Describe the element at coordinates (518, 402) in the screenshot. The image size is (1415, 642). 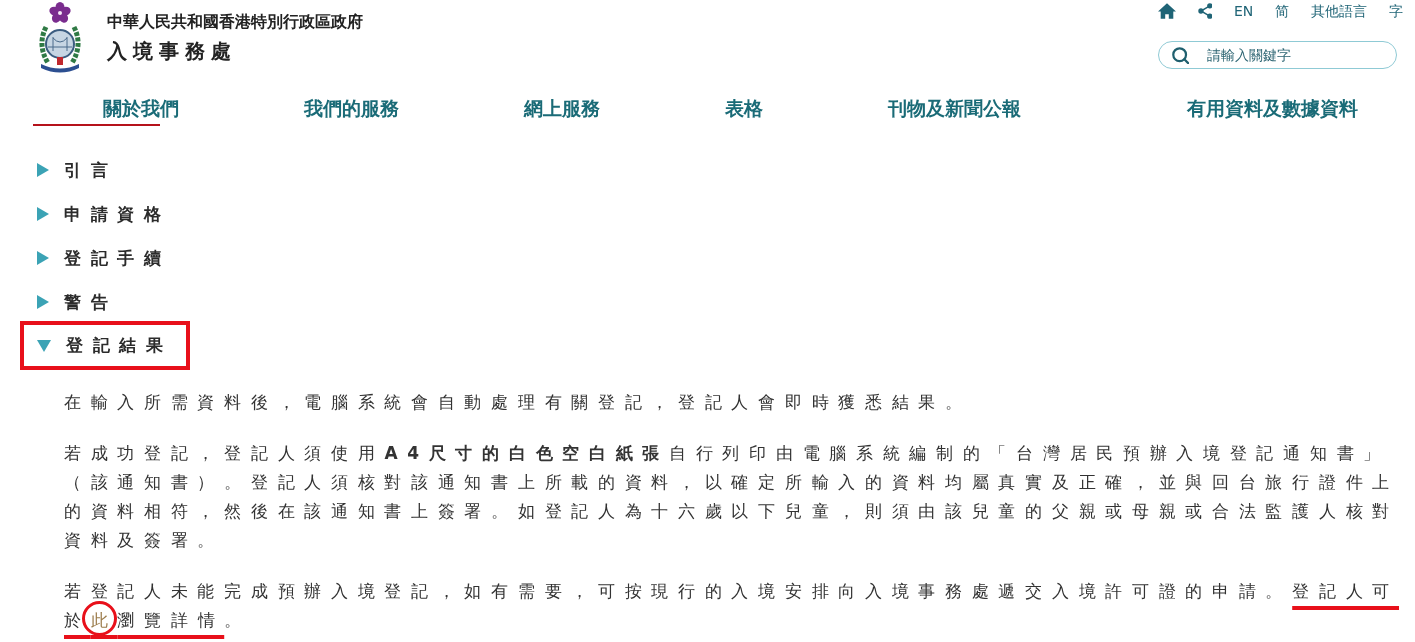
I see `paragraph: 在輸入所需資料後，電腦系統會自動處理有關登記，登記人會即時獲悉結果。` at that location.